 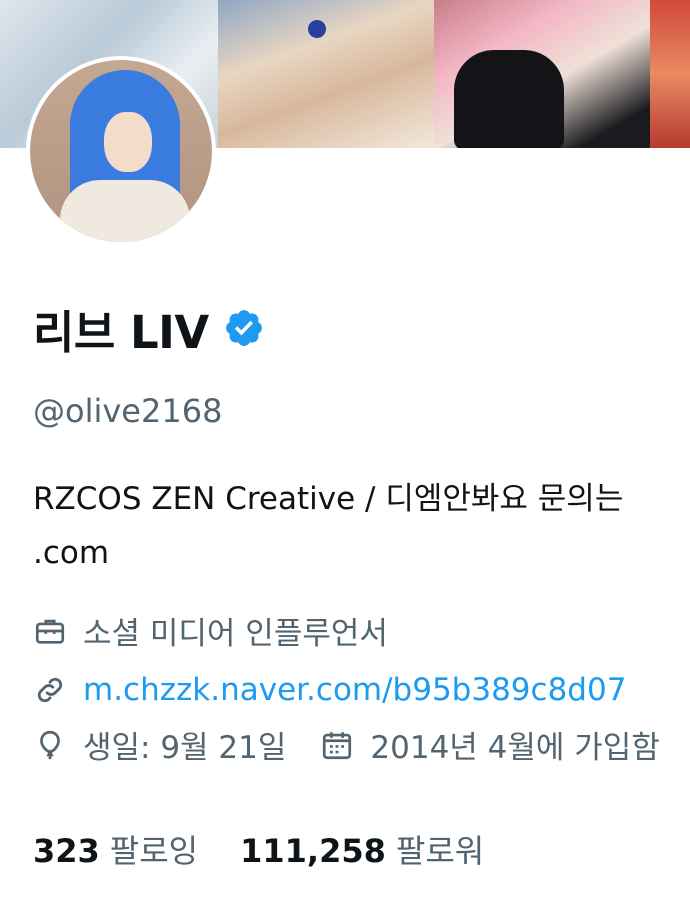 I want to click on display-name: 리브 LIV, so click(x=121, y=332).